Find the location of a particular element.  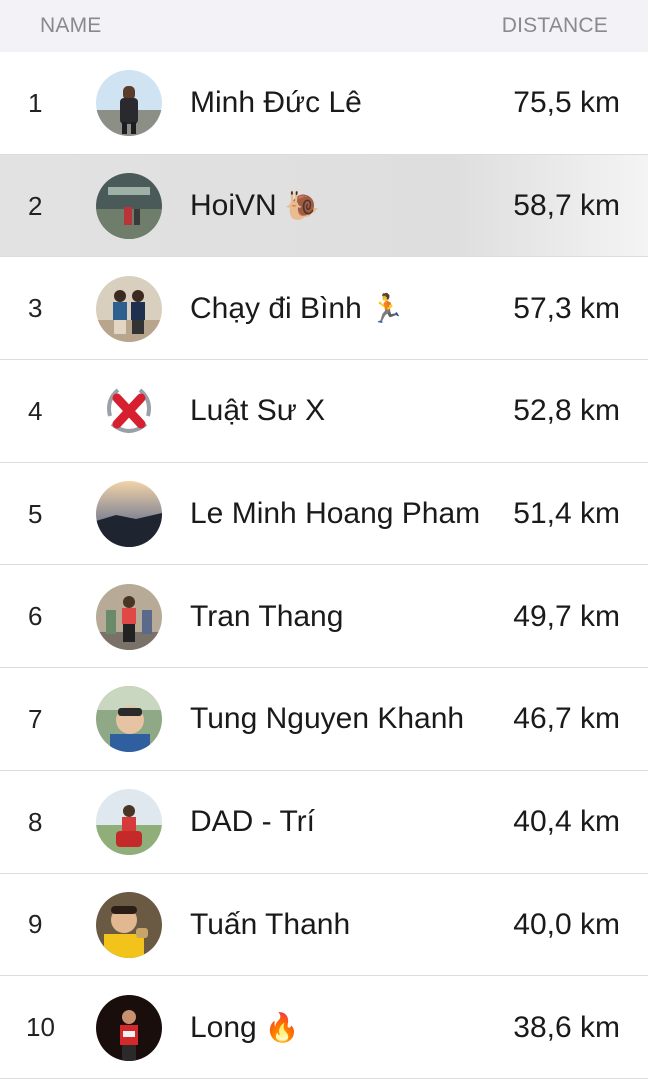

leaderboard-row: 3 Chạy đi Bình 🏃 57,3 km is located at coordinates (324, 308).